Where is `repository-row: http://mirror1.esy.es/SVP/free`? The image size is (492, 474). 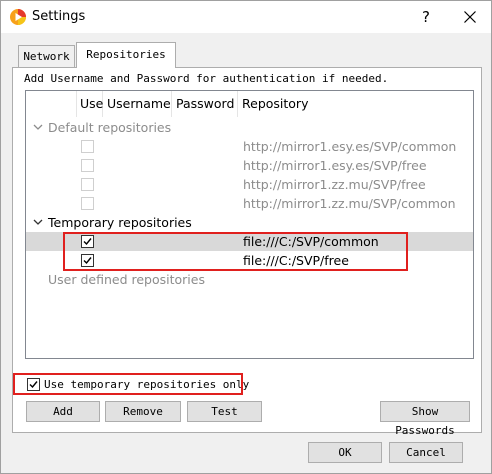 repository-row: http://mirror1.esy.es/SVP/free is located at coordinates (249, 165).